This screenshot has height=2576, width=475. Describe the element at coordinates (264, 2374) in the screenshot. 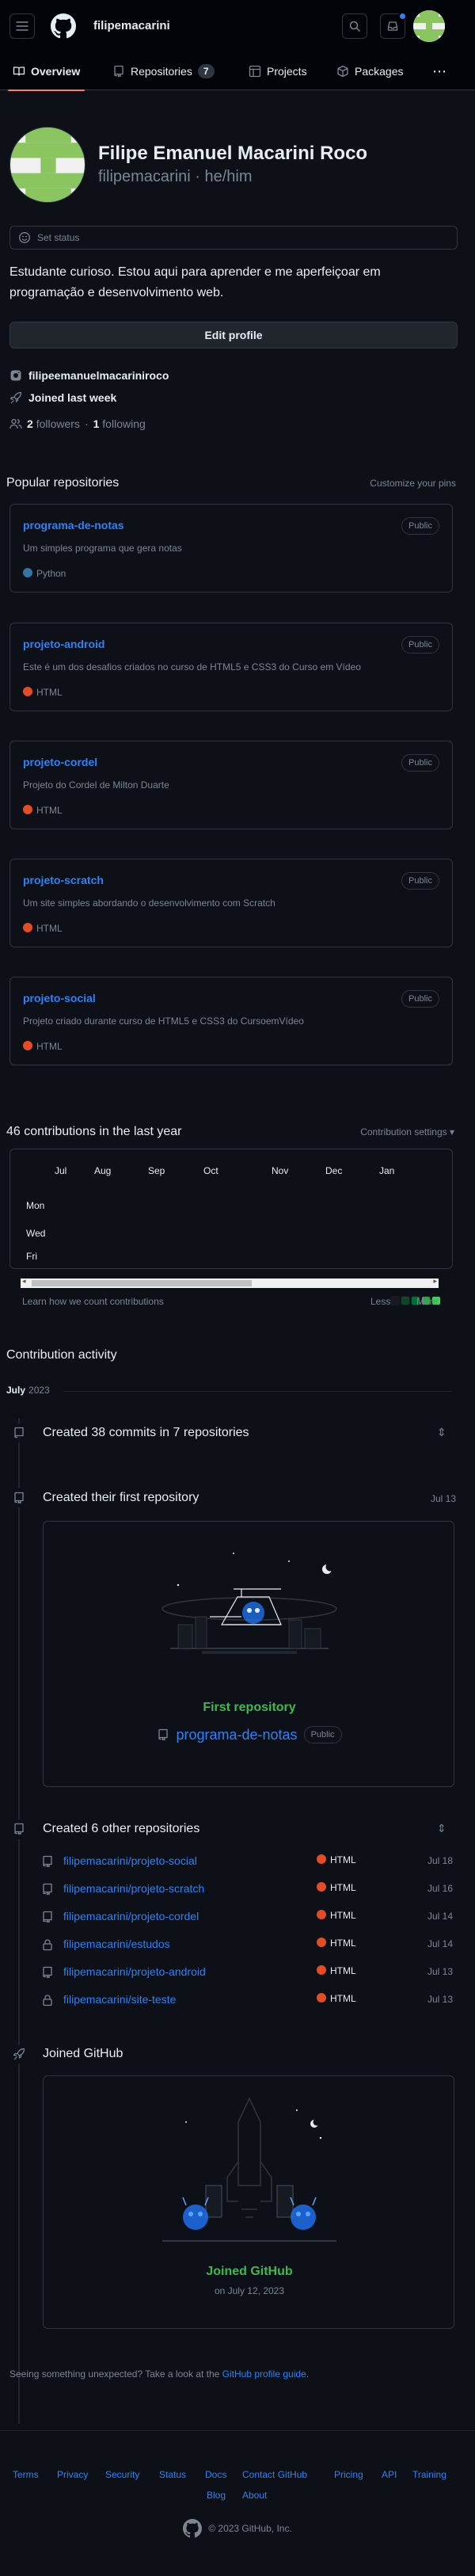

I see `profile-guide-link: GitHub profile guide` at that location.